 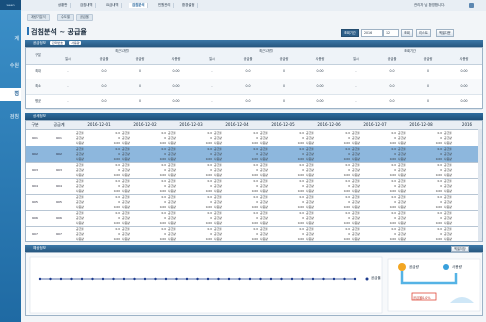 I want to click on summary-row-label: 최소, so click(x=38, y=86).